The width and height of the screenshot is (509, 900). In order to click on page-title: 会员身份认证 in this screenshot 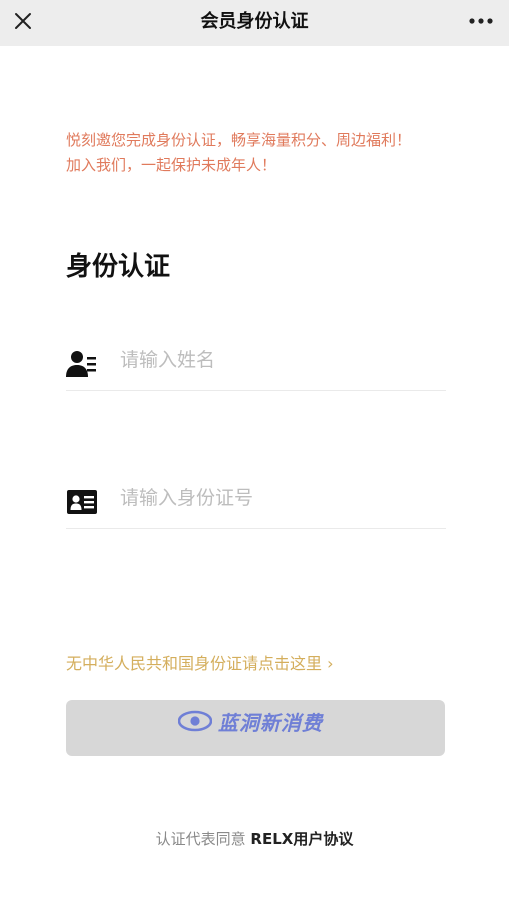, I will do `click(254, 21)`.